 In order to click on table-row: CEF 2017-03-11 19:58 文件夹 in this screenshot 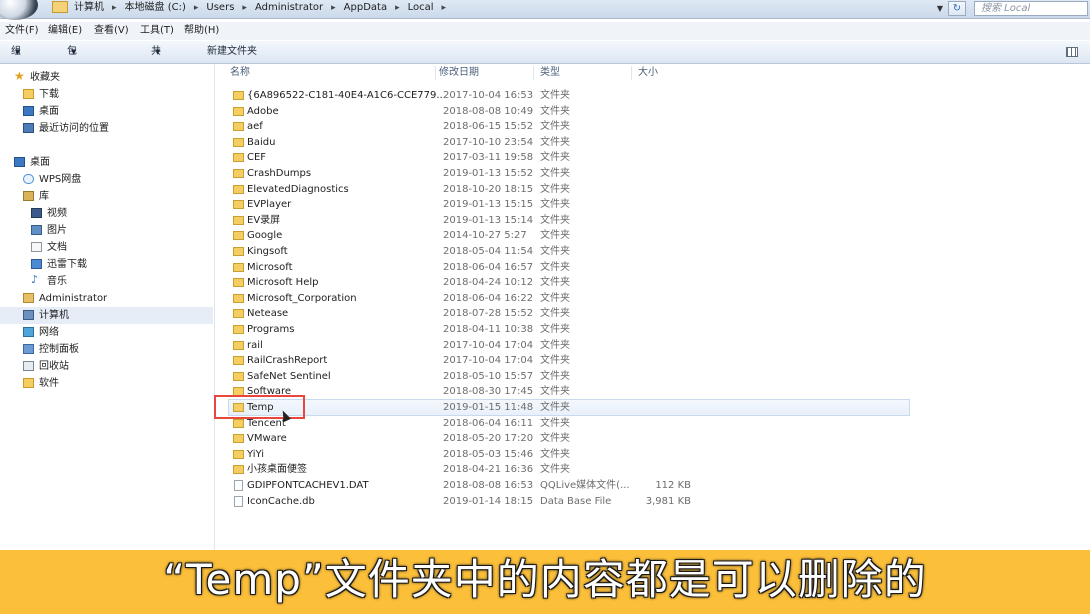, I will do `click(569, 157)`.